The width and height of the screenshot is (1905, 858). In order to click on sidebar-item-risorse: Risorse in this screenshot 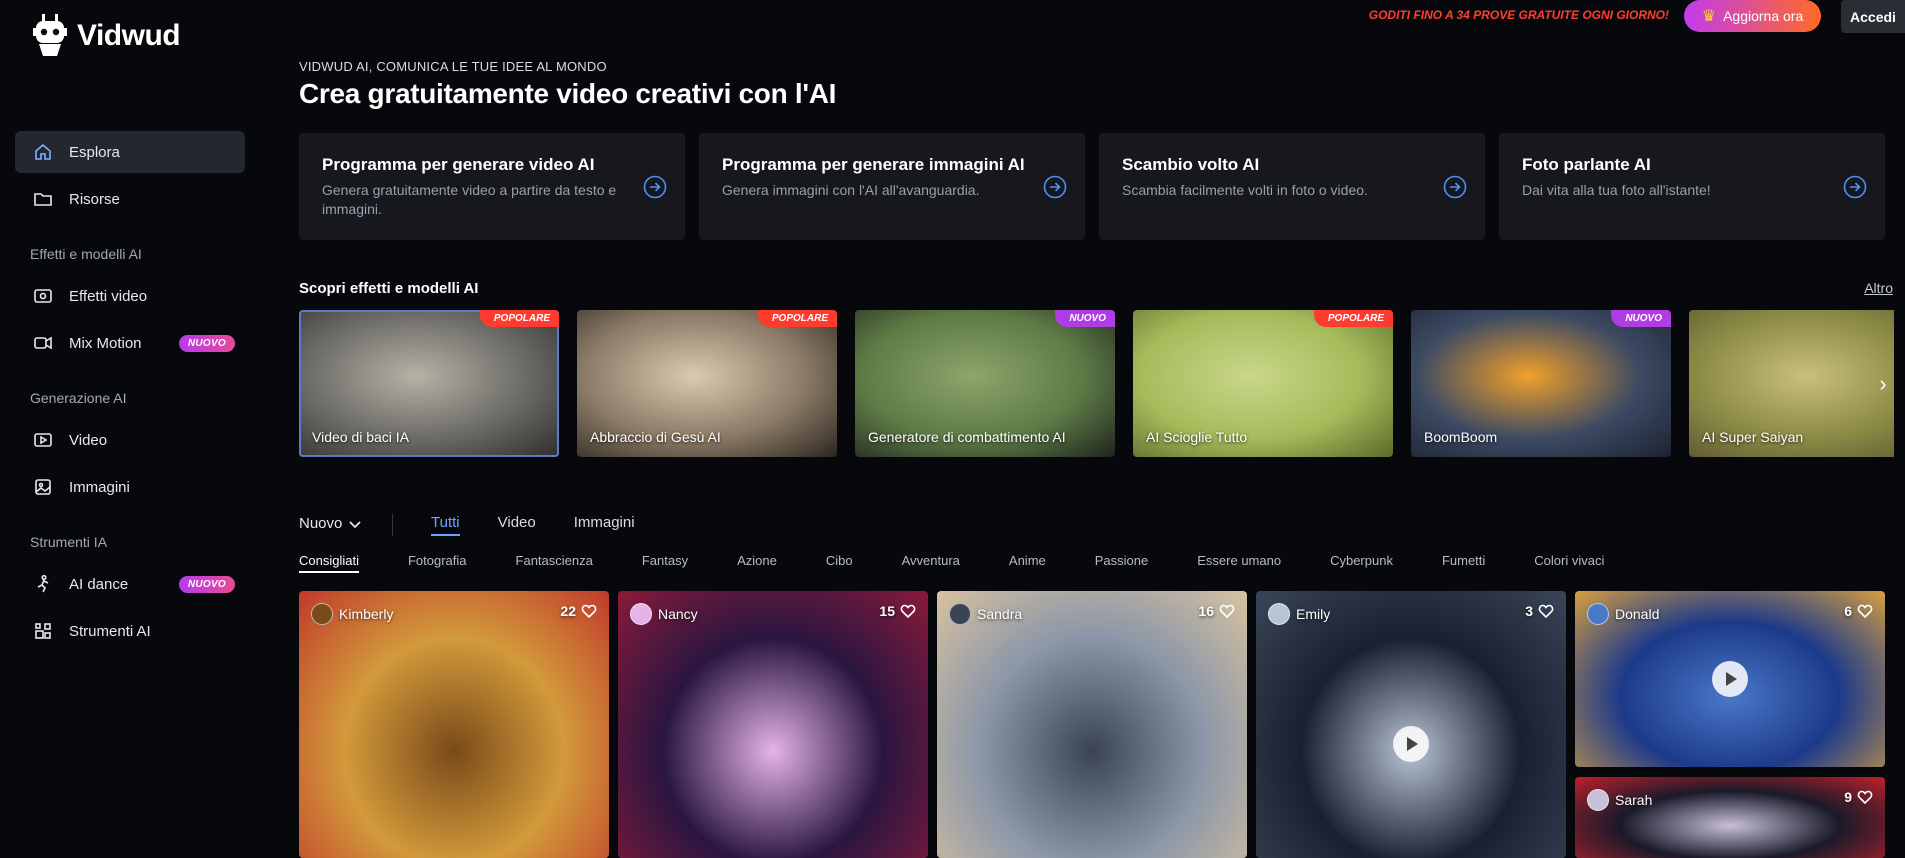, I will do `click(130, 199)`.